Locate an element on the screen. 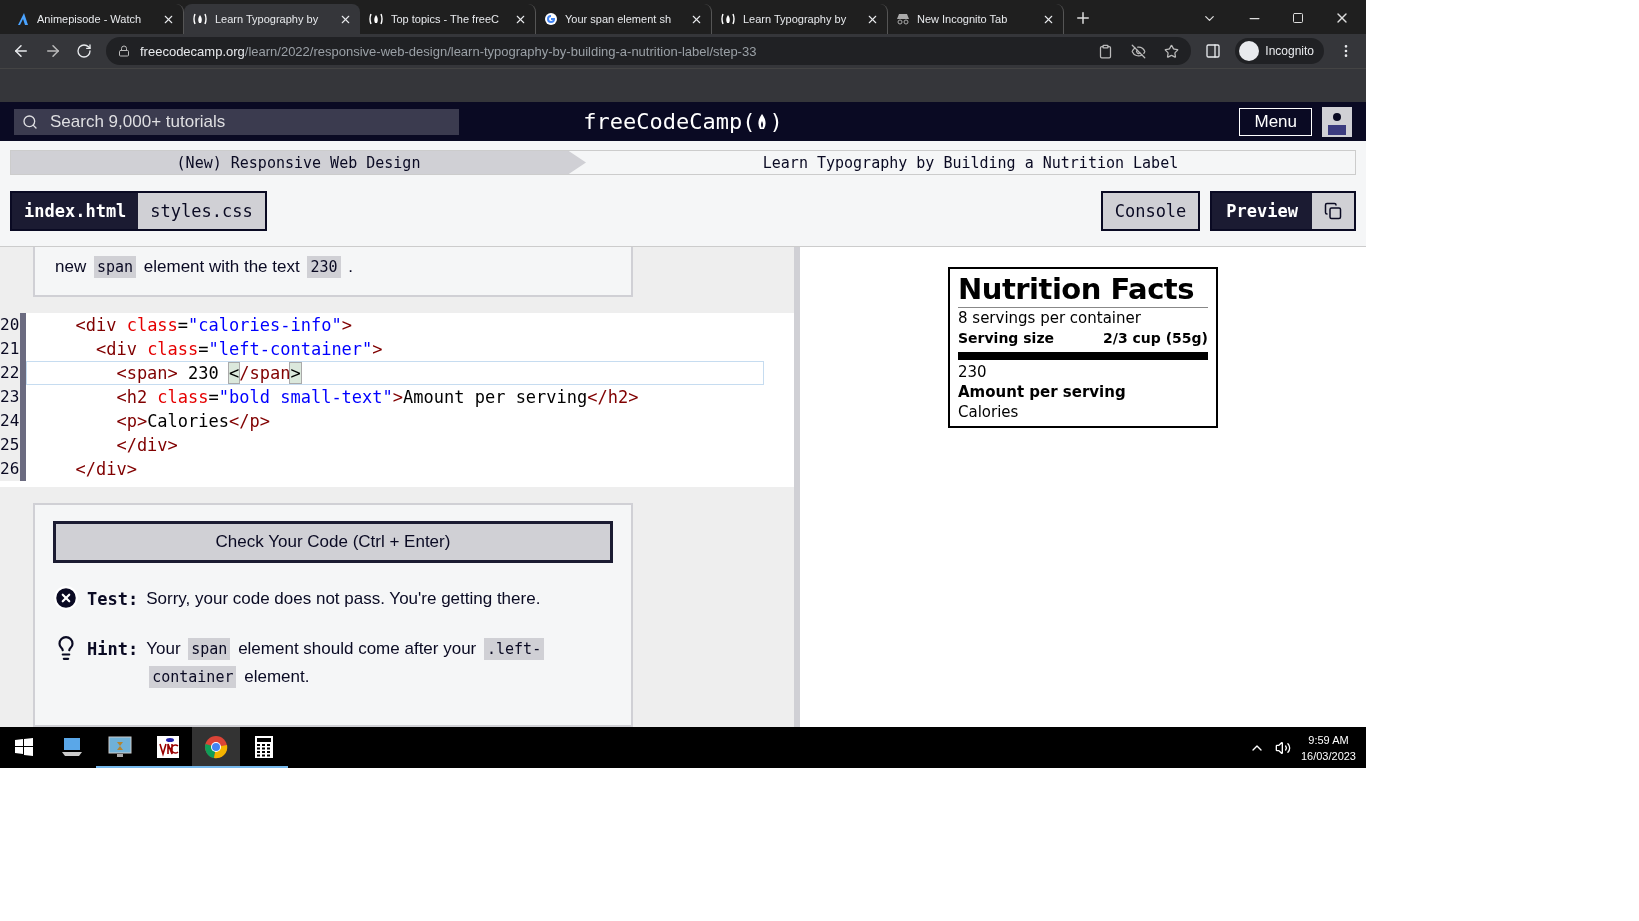 This screenshot has height=921, width=1639. servings-text: 8 servings per container is located at coordinates (1050, 318).